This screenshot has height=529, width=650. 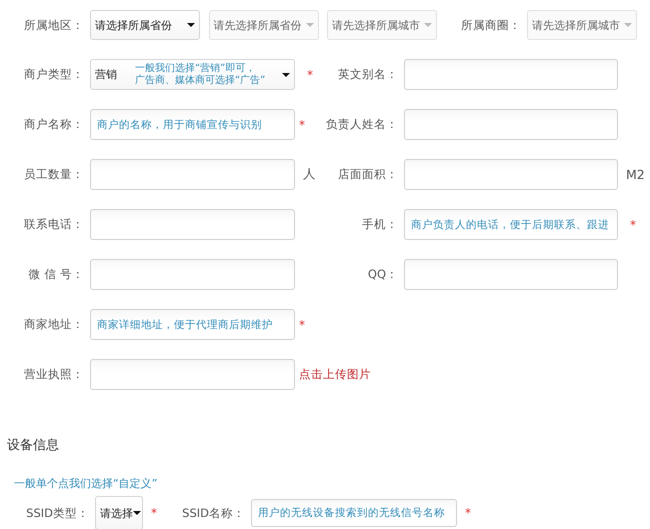 I want to click on input-field: 商家详细地址，便于代理商后期维护, so click(x=192, y=324).